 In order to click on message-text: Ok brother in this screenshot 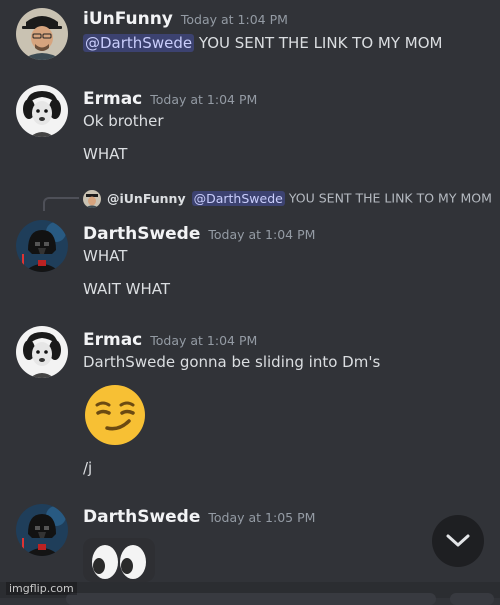, I will do `click(123, 121)`.